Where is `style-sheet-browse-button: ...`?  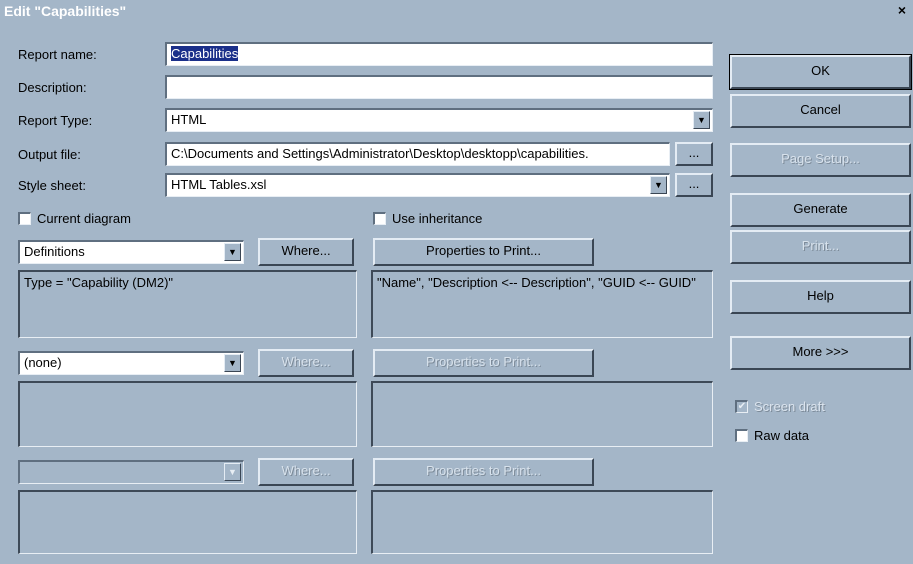 style-sheet-browse-button: ... is located at coordinates (694, 185).